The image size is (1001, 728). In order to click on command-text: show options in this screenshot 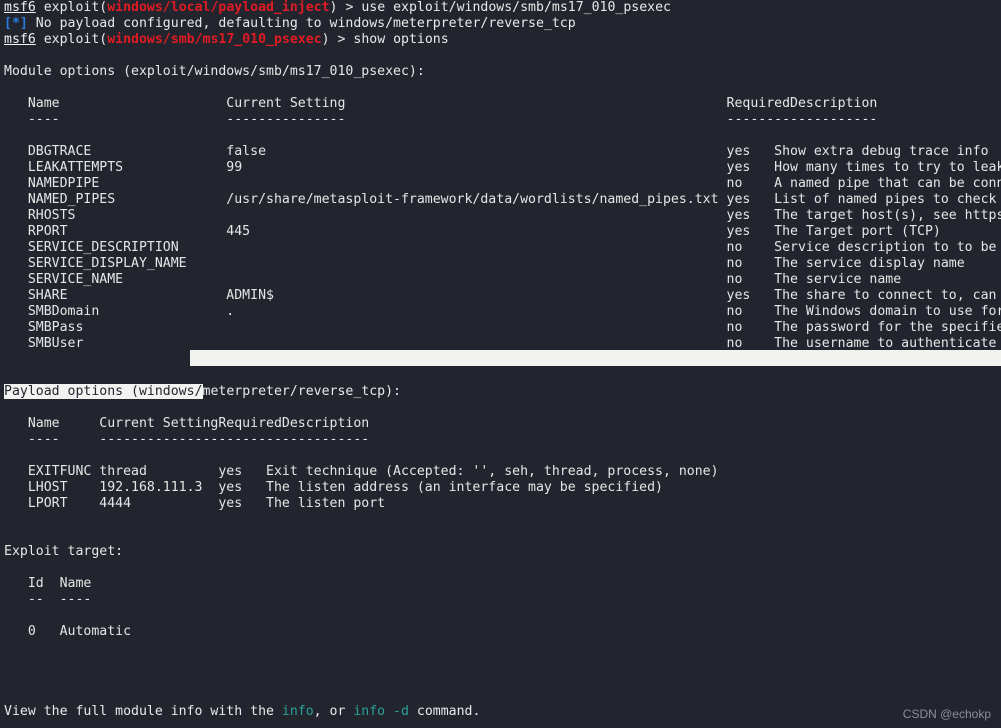, I will do `click(401, 39)`.